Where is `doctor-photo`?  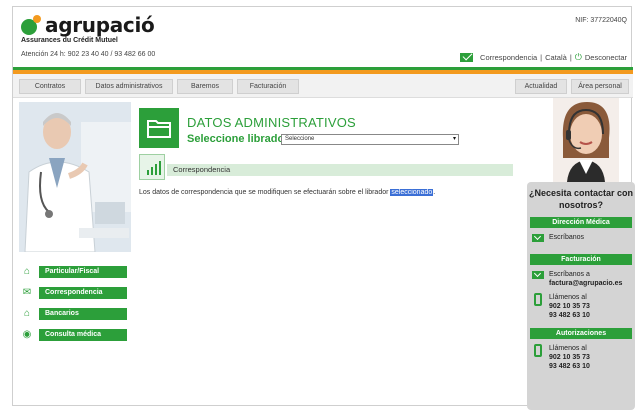 doctor-photo is located at coordinates (75, 177).